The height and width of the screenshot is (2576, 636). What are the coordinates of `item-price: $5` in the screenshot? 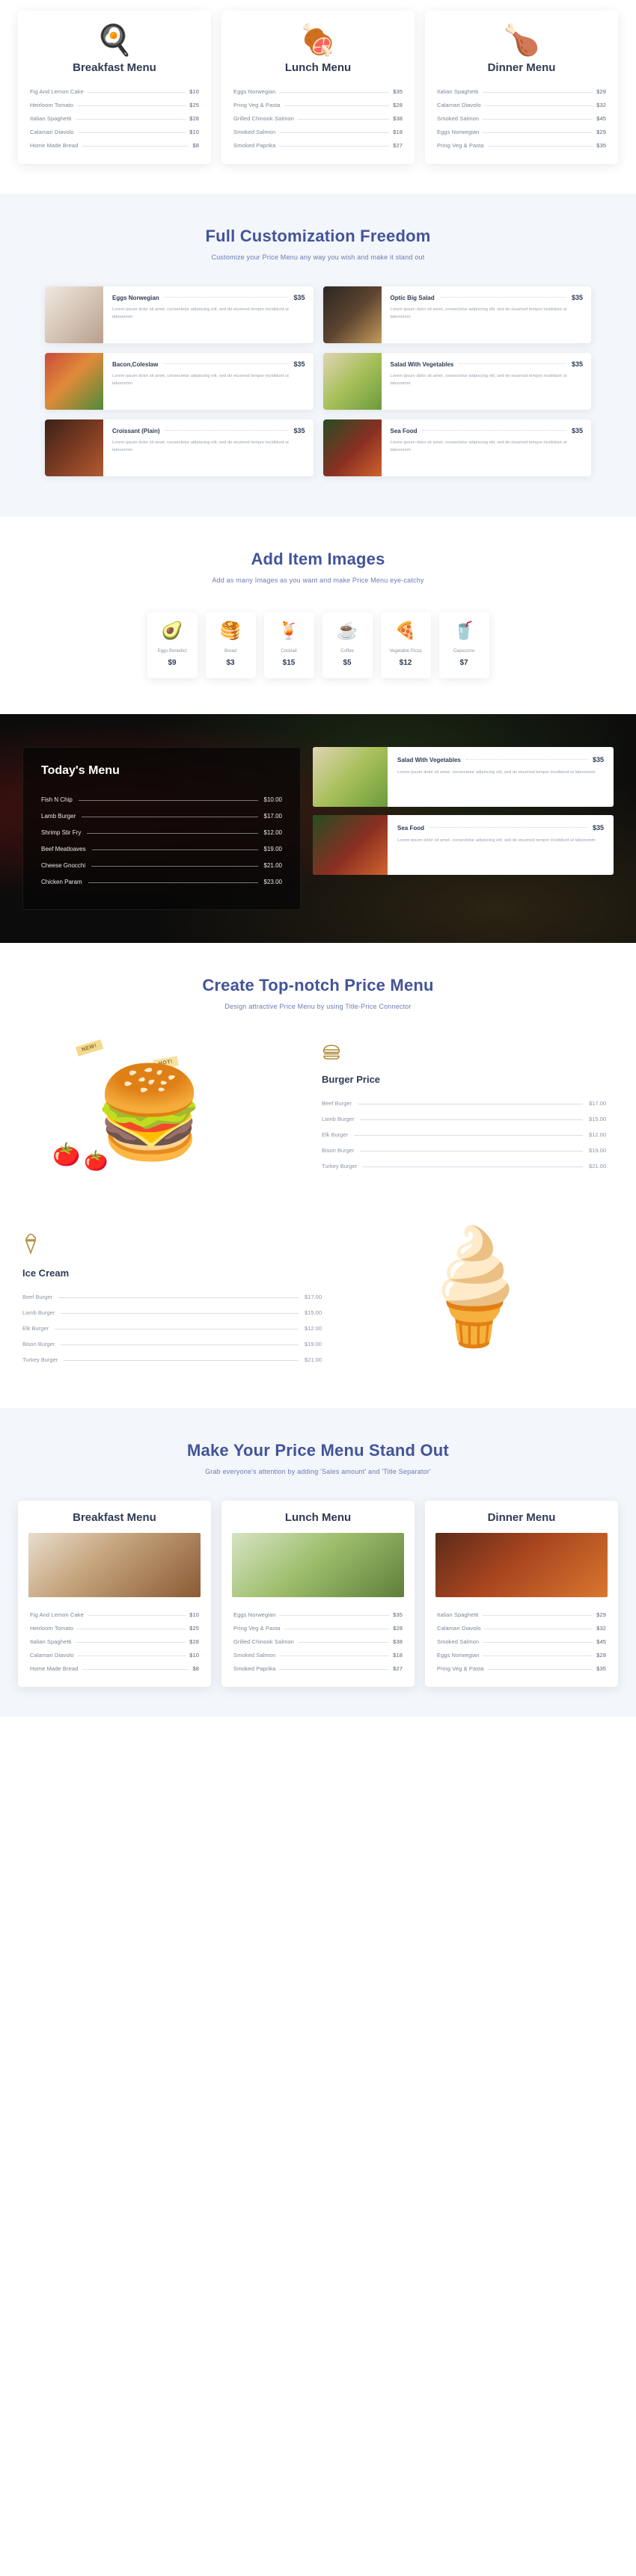 It's located at (348, 663).